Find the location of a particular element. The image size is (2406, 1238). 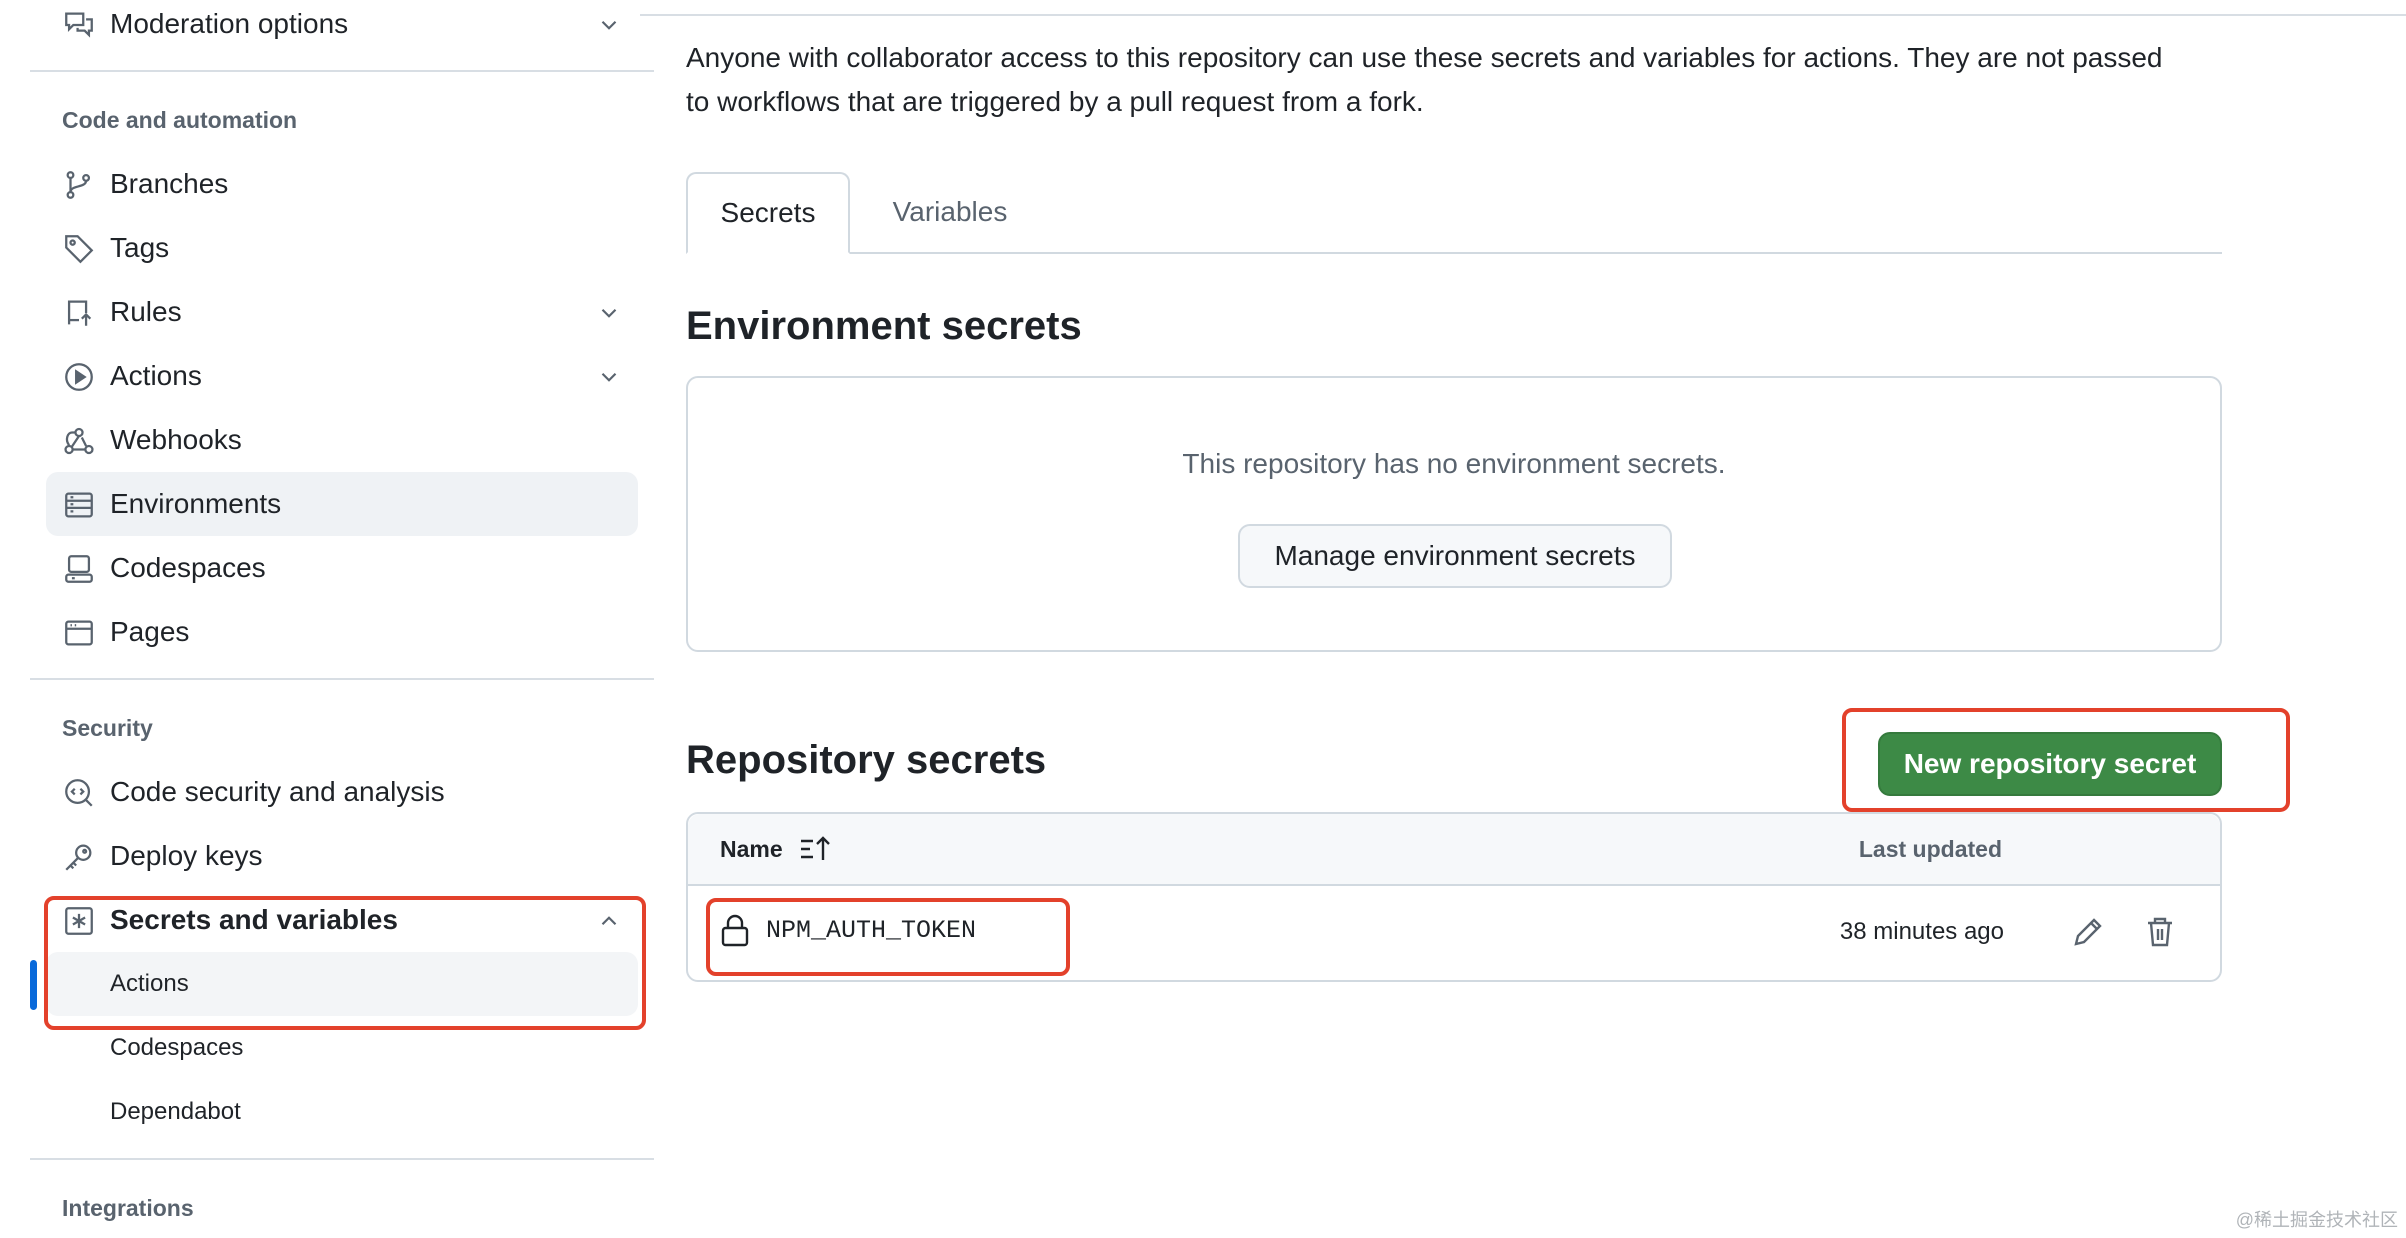

sidebar-item-rules: Rules is located at coordinates (342, 312).